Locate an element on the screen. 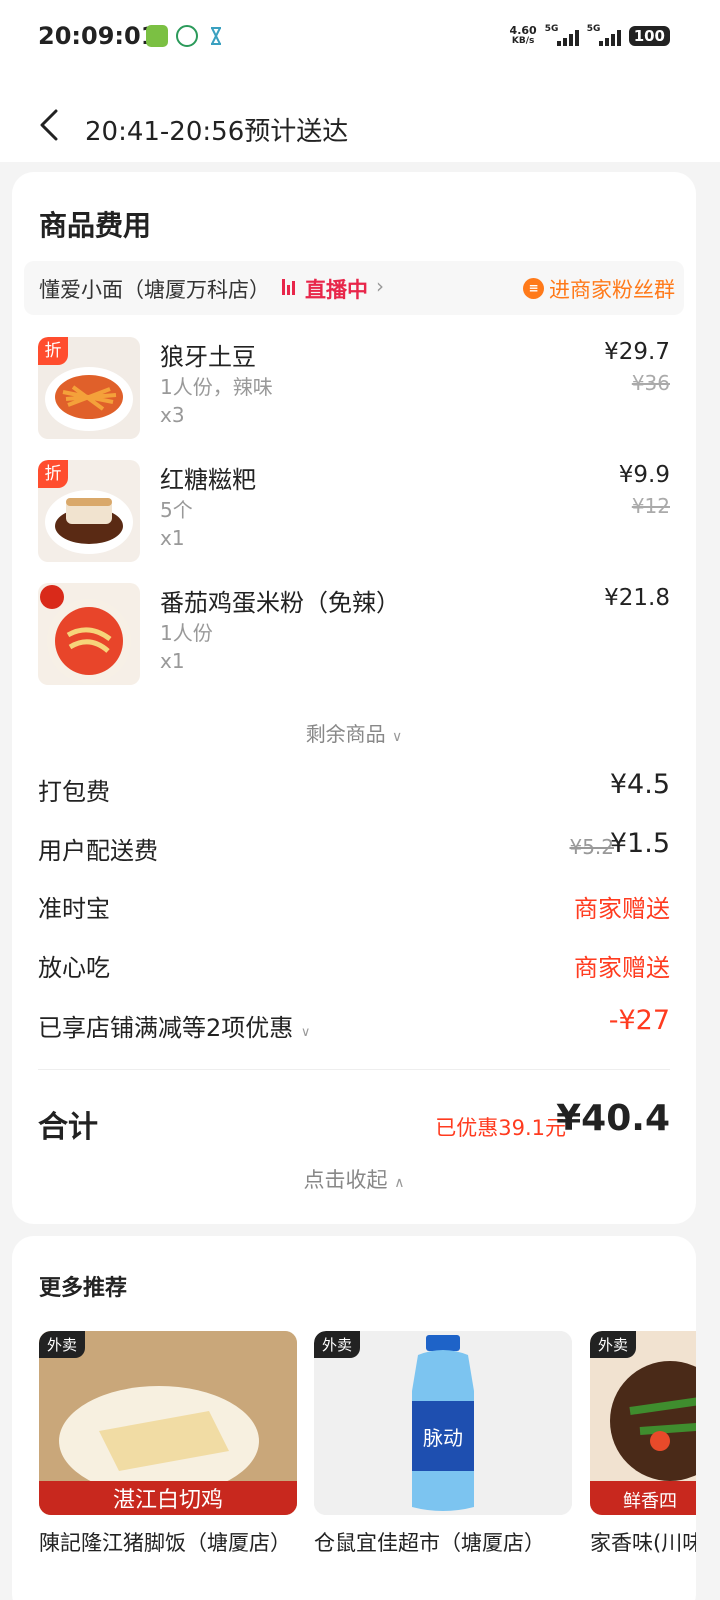  item-spec: 5个 is located at coordinates (176, 510).